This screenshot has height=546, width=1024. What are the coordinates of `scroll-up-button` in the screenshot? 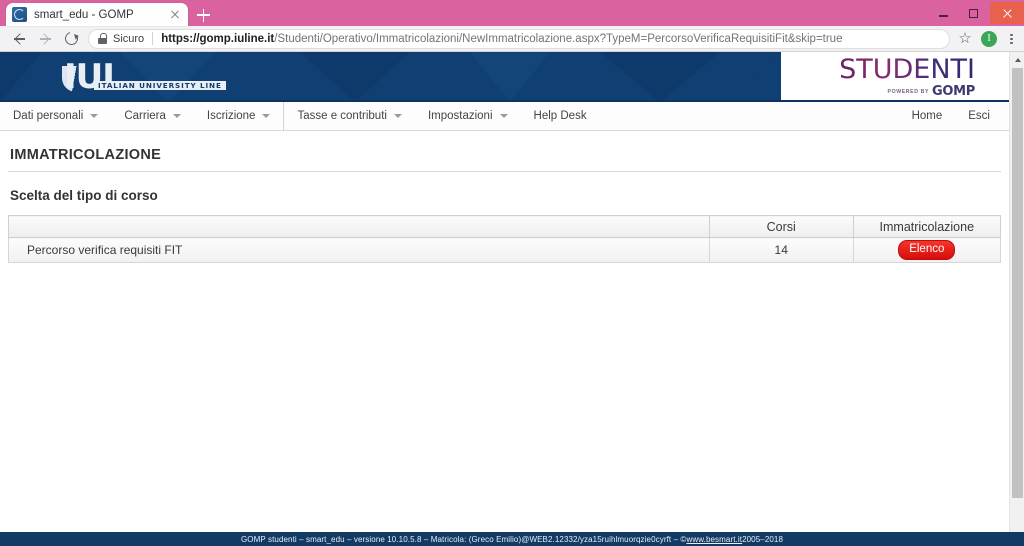 It's located at (1017, 59).